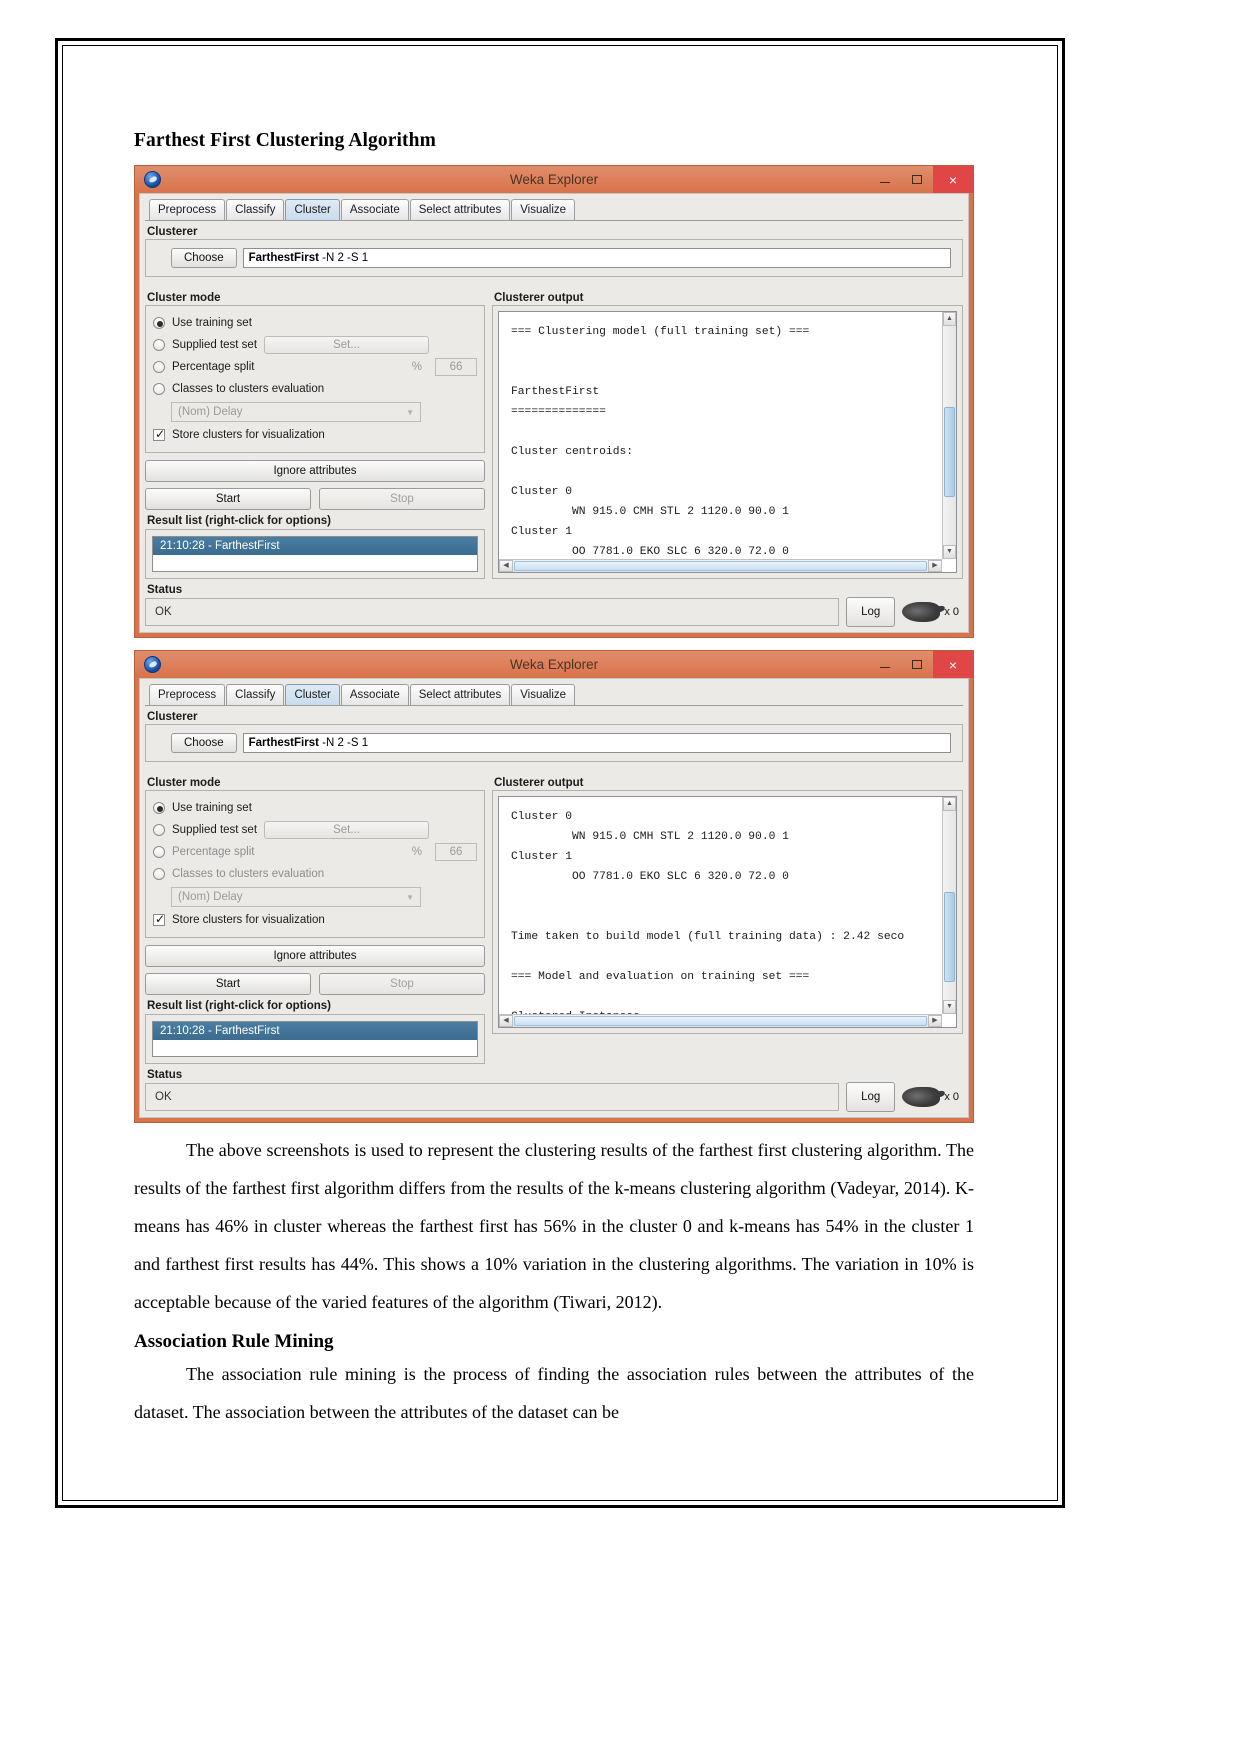 This screenshot has height=1754, width=1241. Describe the element at coordinates (215, 830) in the screenshot. I see `option-label: Supplied test set` at that location.